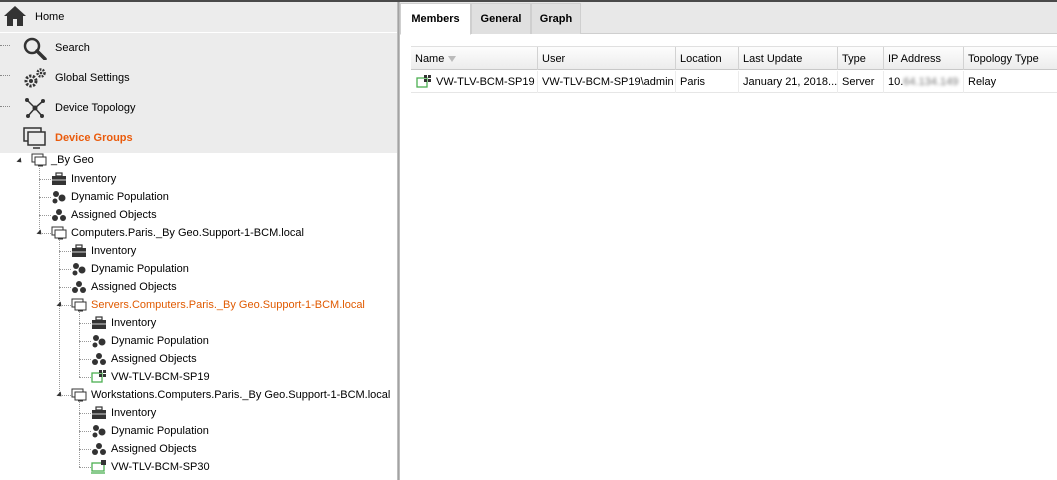 Image resolution: width=1057 pixels, height=480 pixels. What do you see at coordinates (198, 108) in the screenshot?
I see `nav-device-topology: Device Topology` at bounding box center [198, 108].